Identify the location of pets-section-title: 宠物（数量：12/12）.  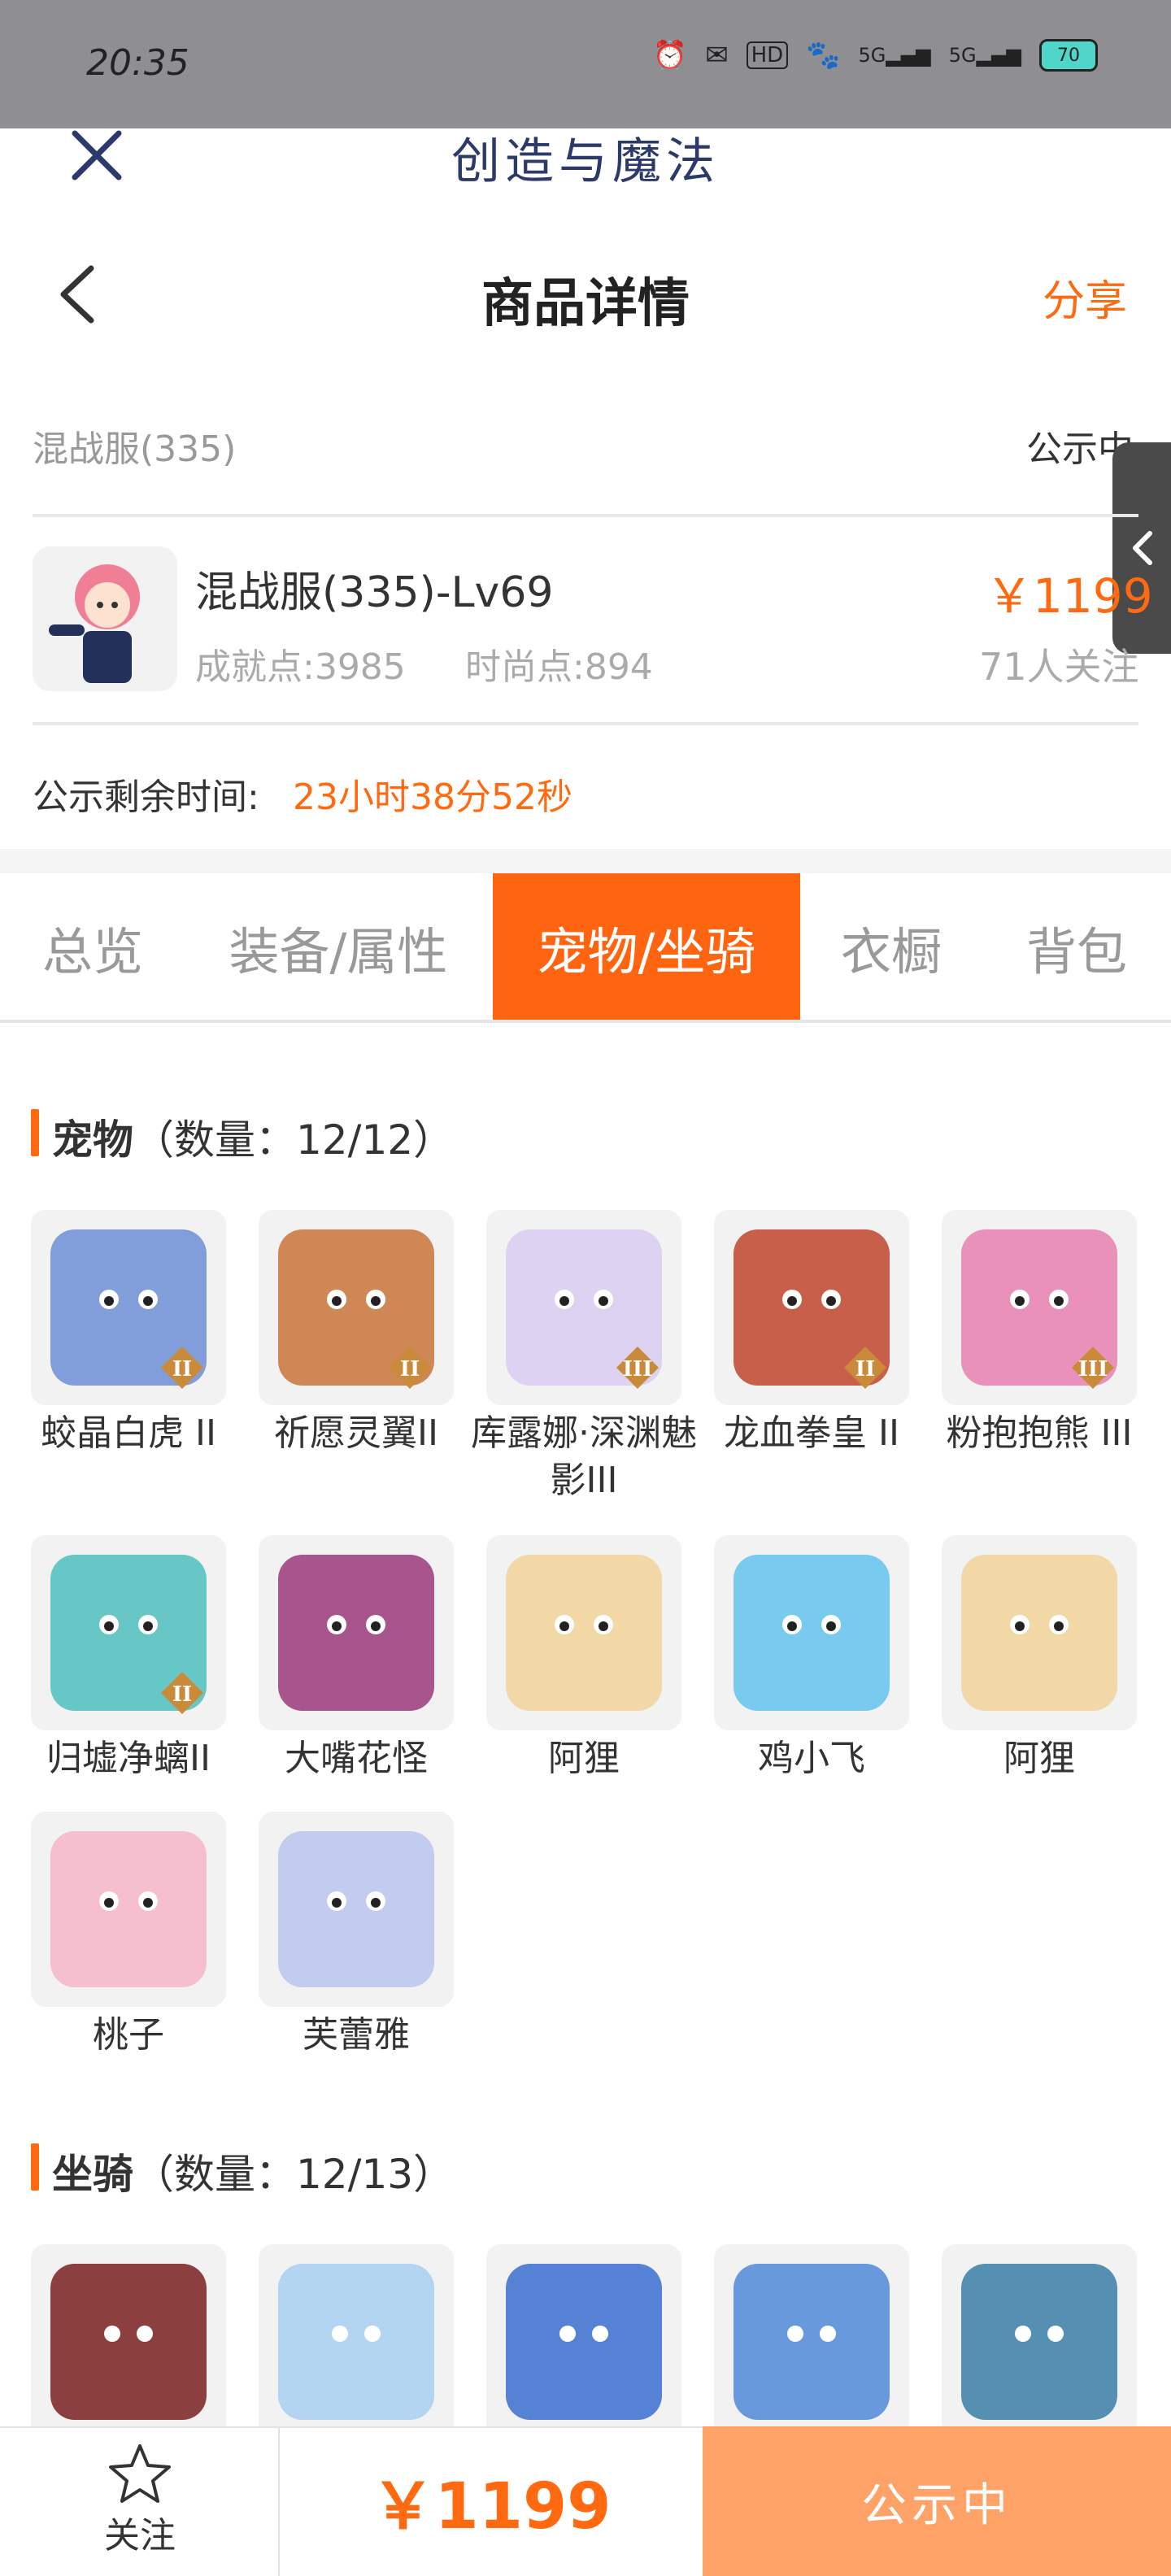
(253, 1140).